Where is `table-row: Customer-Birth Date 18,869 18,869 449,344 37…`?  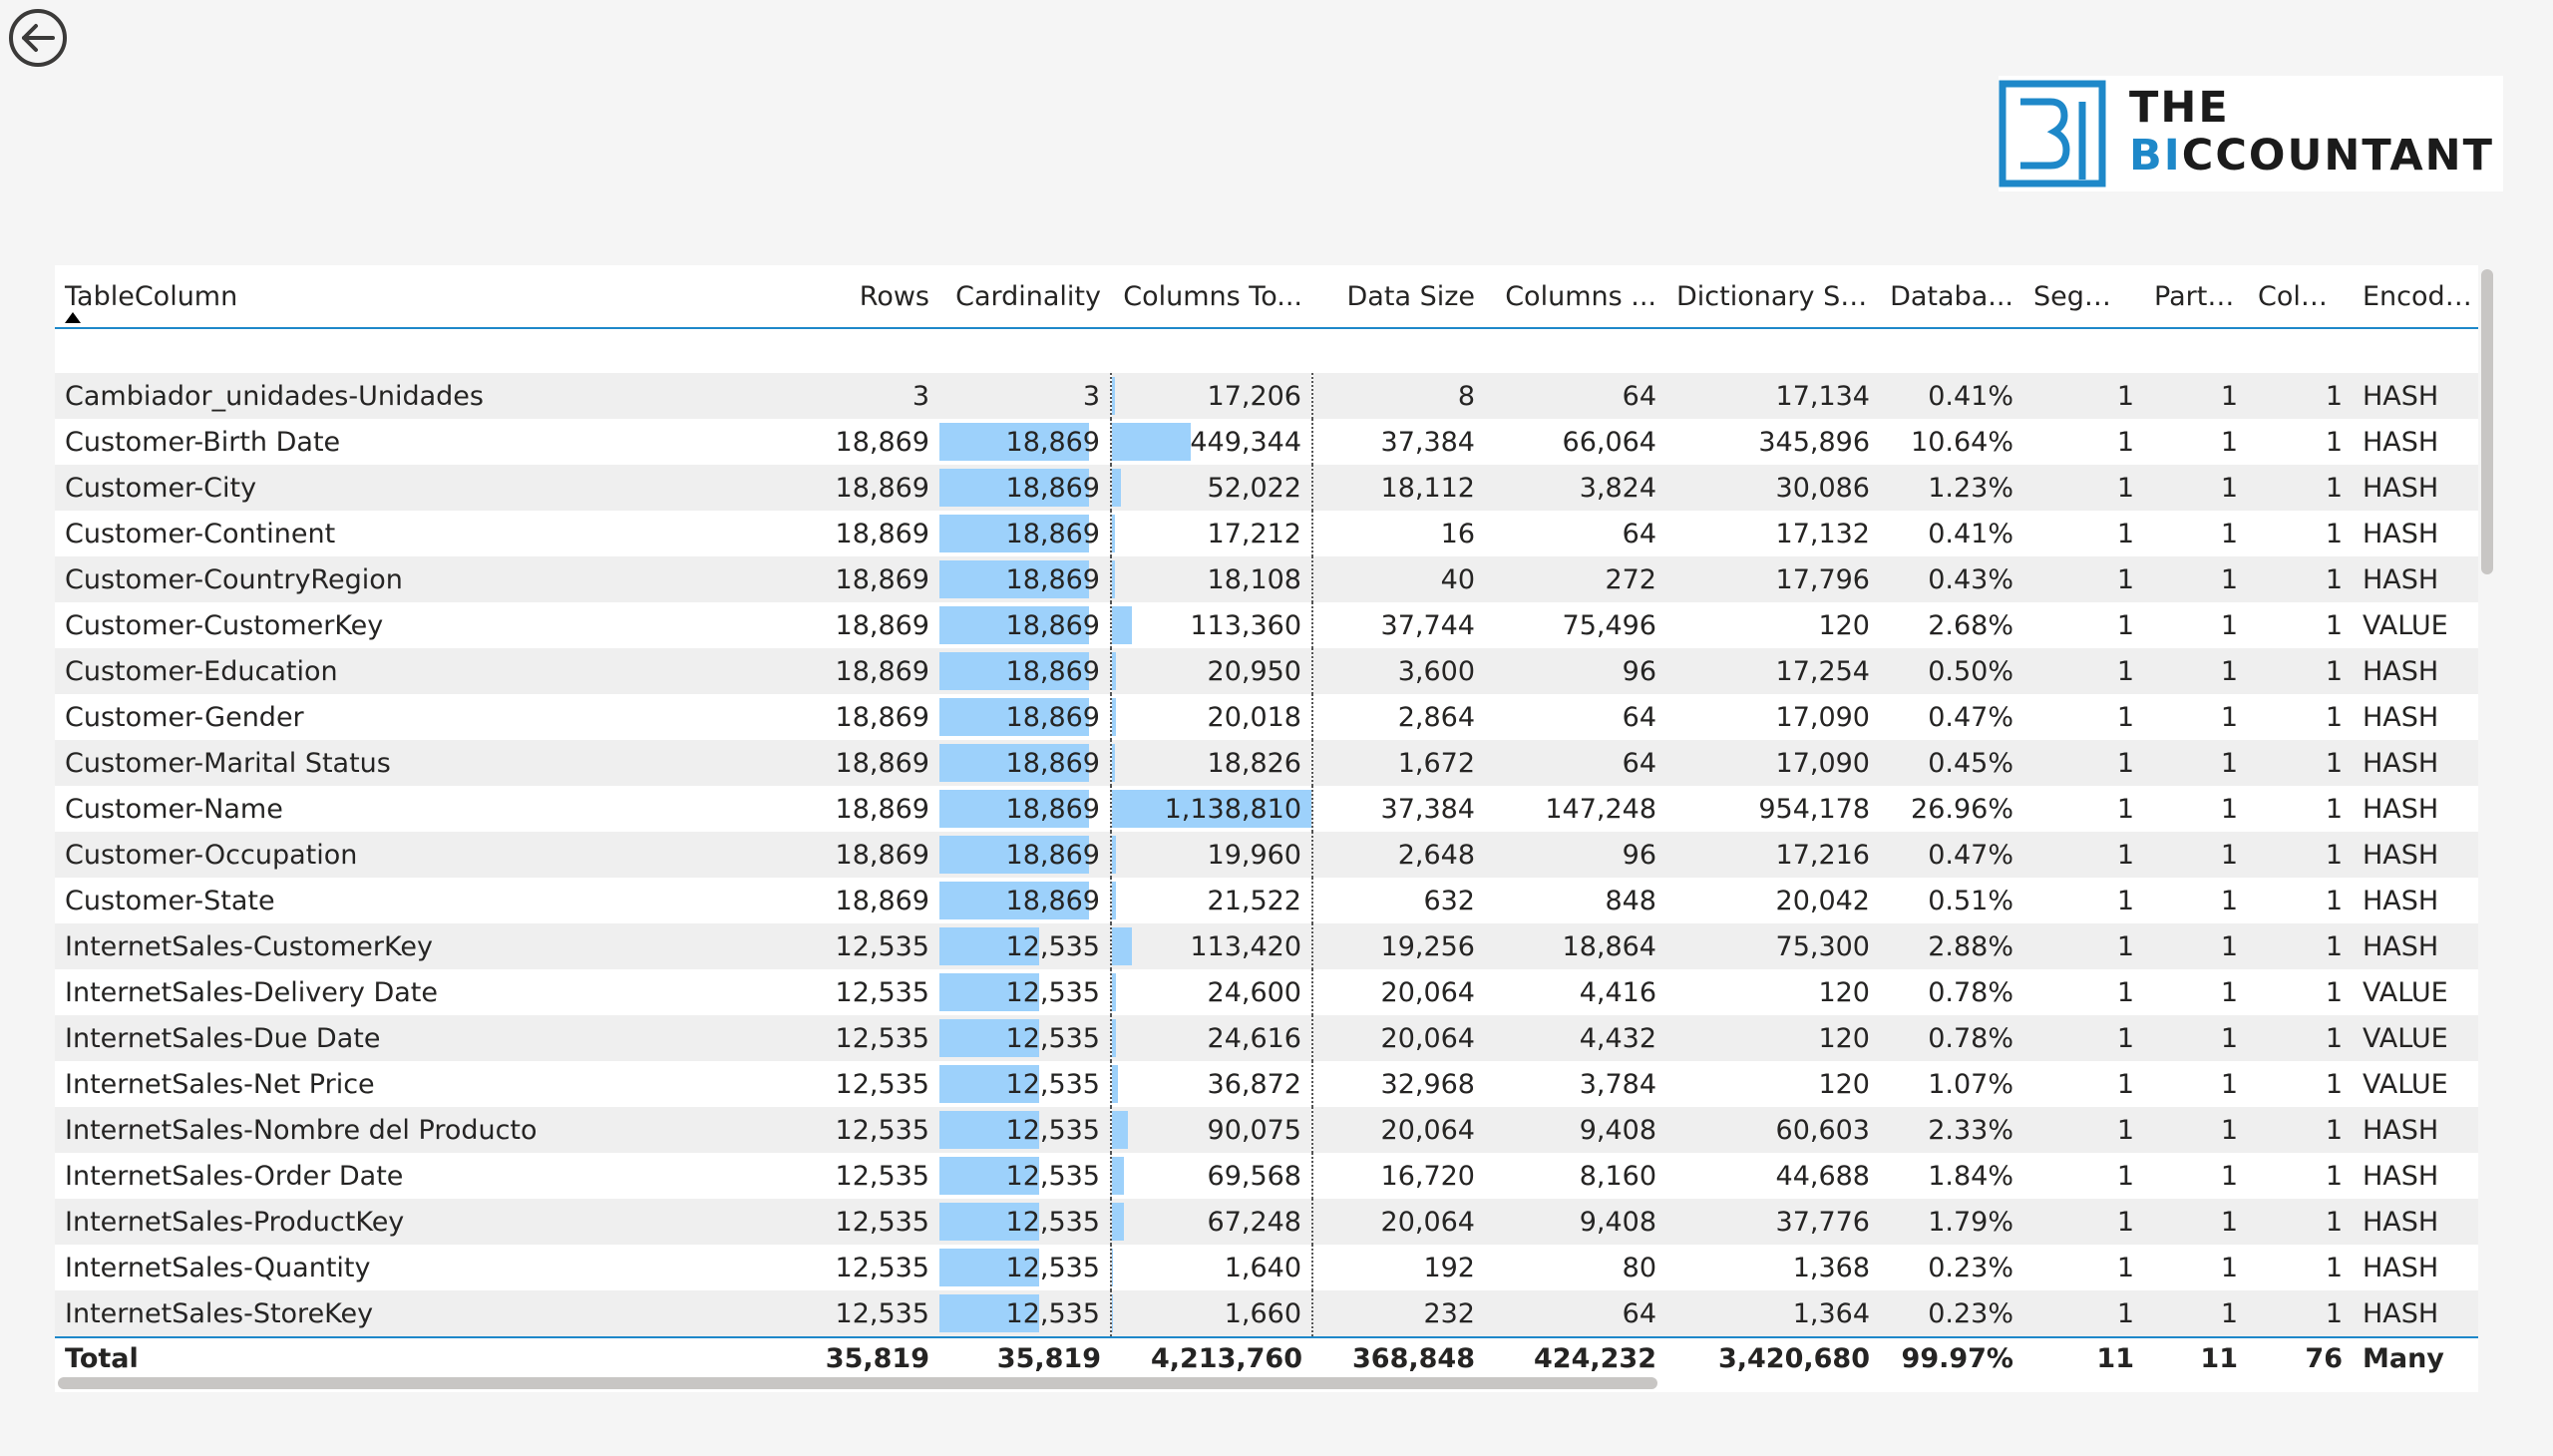
table-row: Customer-Birth Date 18,869 18,869 449,344 37… is located at coordinates (1267, 442).